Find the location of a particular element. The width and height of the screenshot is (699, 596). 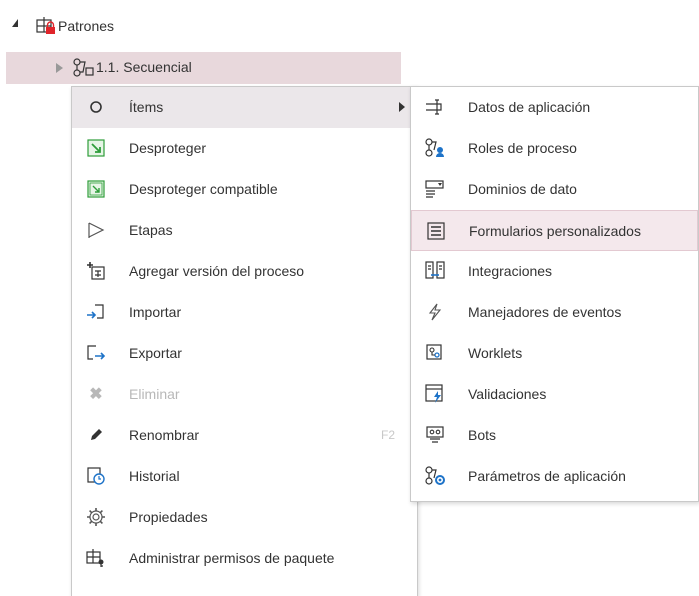

tree-node-secuencial: 1.1. Secuencial is located at coordinates (203, 68).